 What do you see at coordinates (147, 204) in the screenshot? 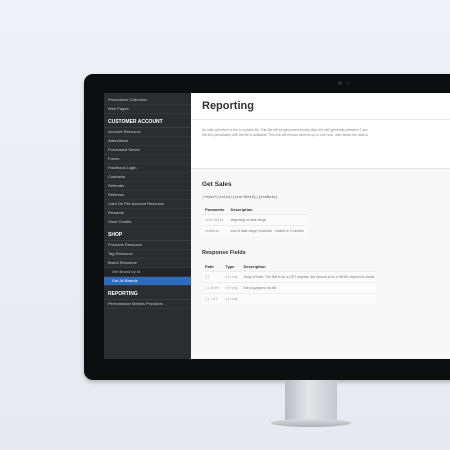
I see `sidebar-item-card-on-file: Card On File Account Resource` at bounding box center [147, 204].